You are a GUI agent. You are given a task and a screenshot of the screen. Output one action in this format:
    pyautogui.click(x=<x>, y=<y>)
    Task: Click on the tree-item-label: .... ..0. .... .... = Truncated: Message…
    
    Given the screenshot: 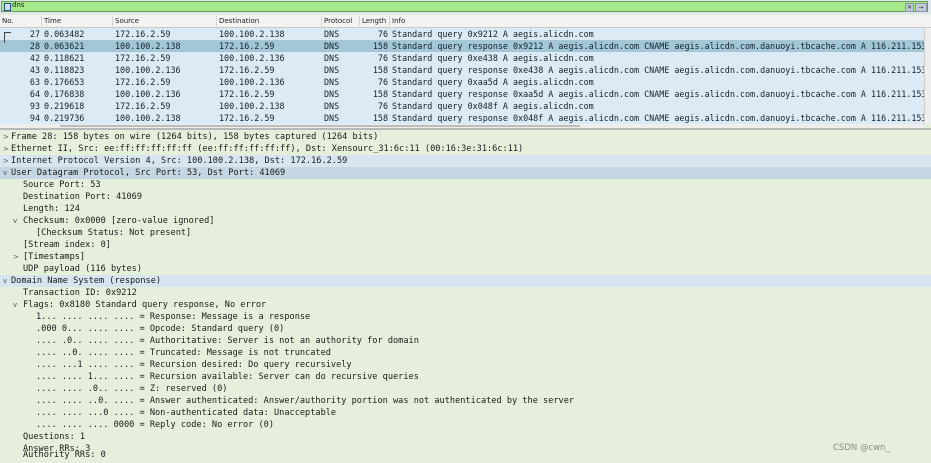 What is the action you would take?
    pyautogui.click(x=183, y=353)
    